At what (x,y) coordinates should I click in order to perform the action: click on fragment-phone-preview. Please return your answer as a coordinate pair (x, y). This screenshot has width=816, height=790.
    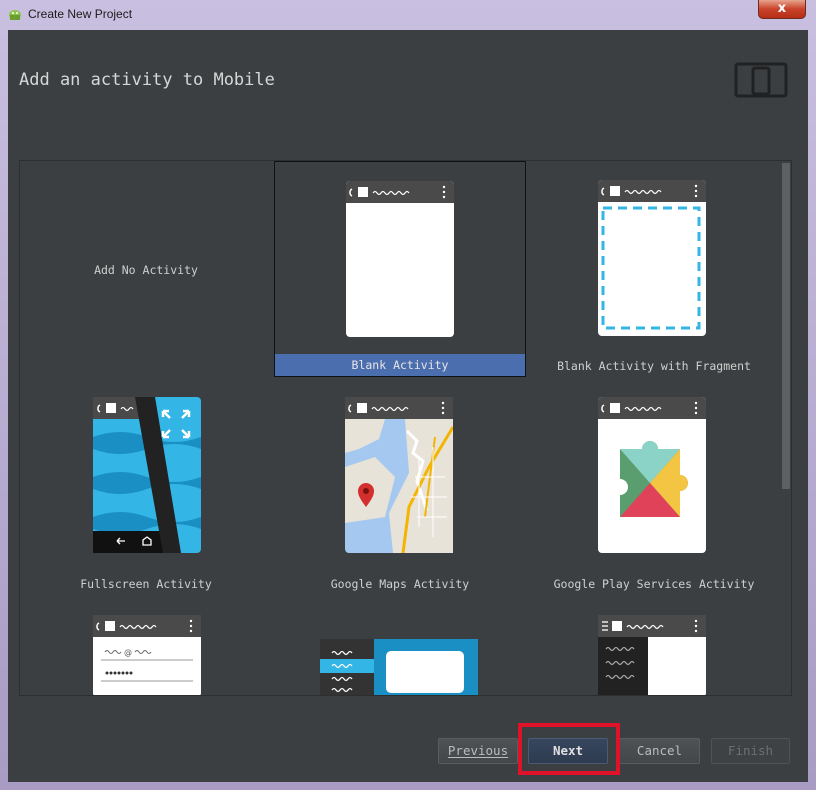
    Looking at the image, I should click on (652, 258).